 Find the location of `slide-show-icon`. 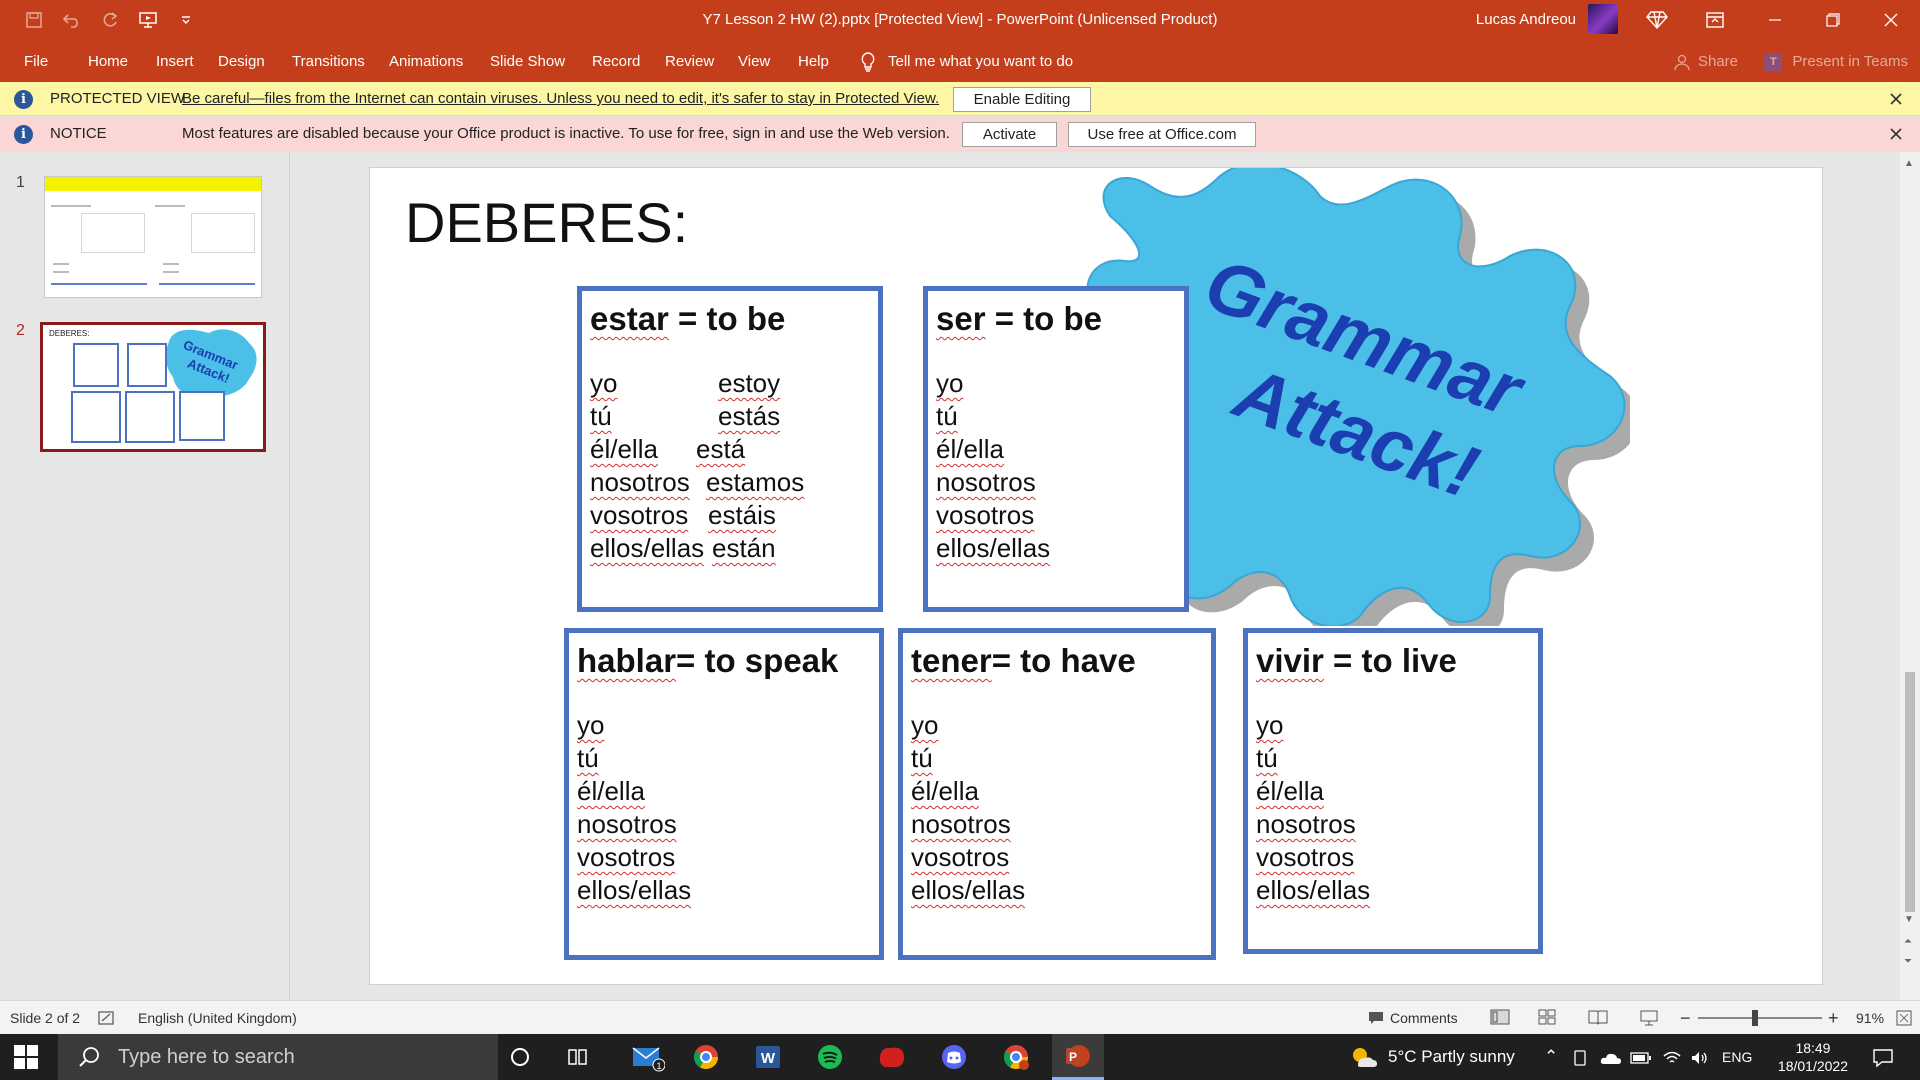

slide-show-icon is located at coordinates (1649, 1019).